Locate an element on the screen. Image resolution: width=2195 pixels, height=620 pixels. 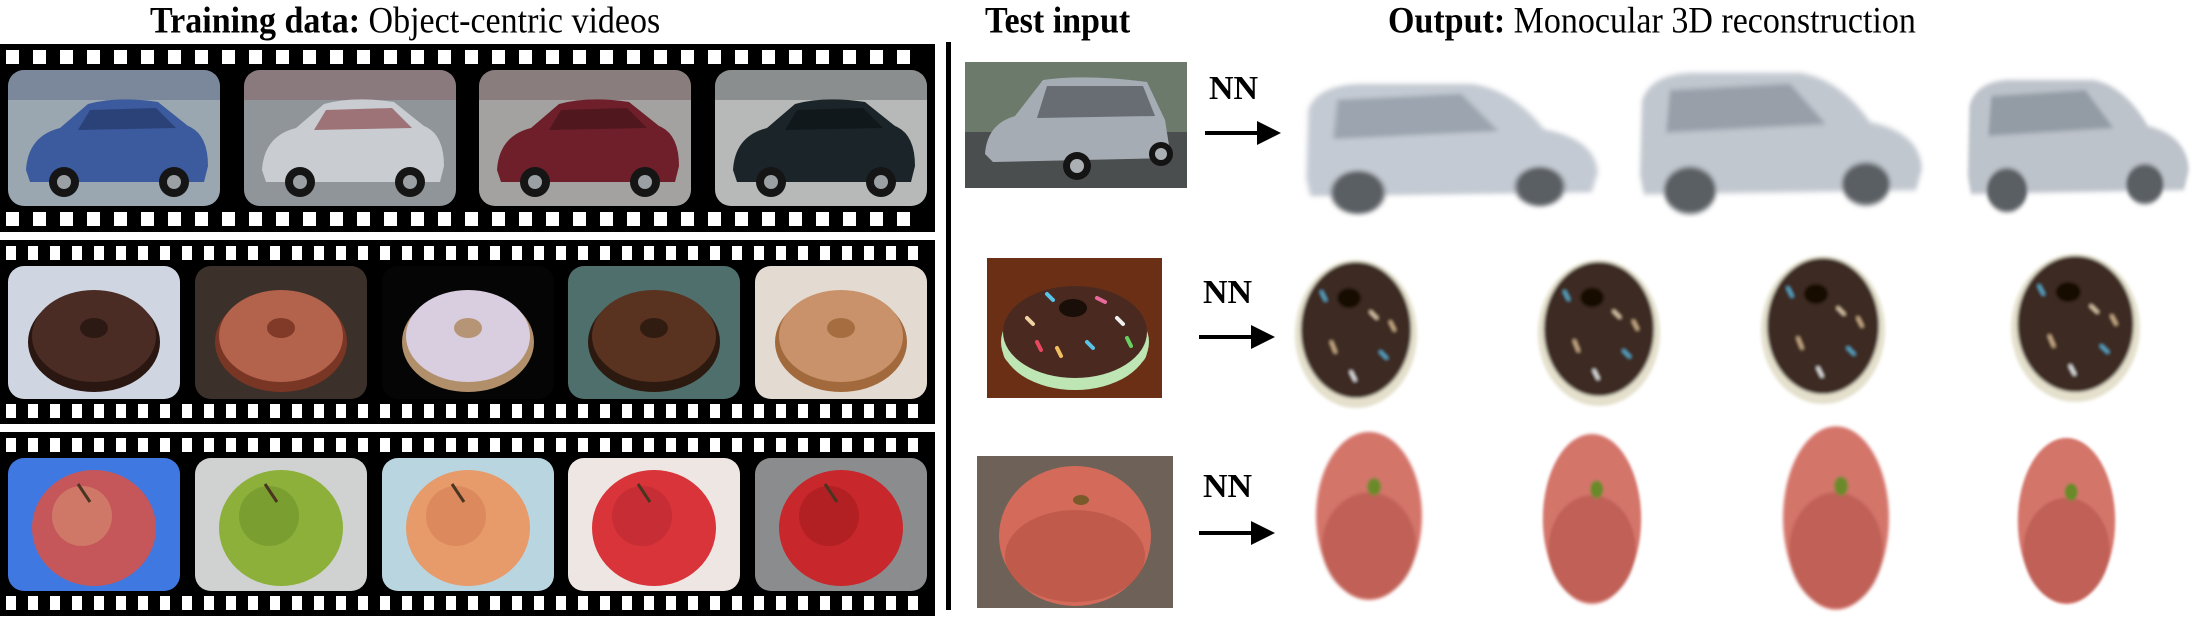
donut-image is located at coordinates (654, 332).